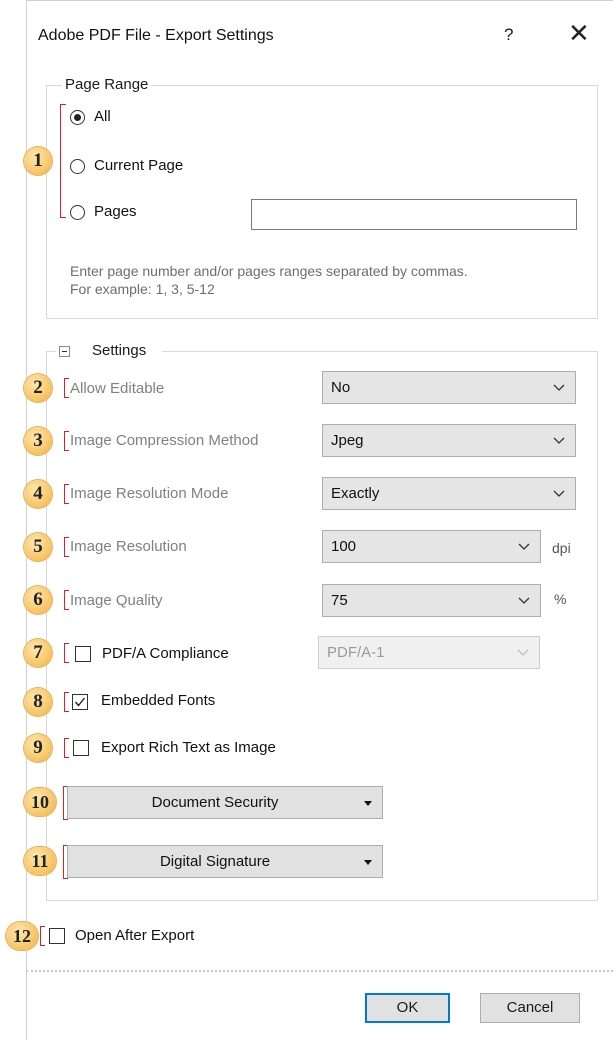  I want to click on image-resolution-select: 100, so click(431, 546).